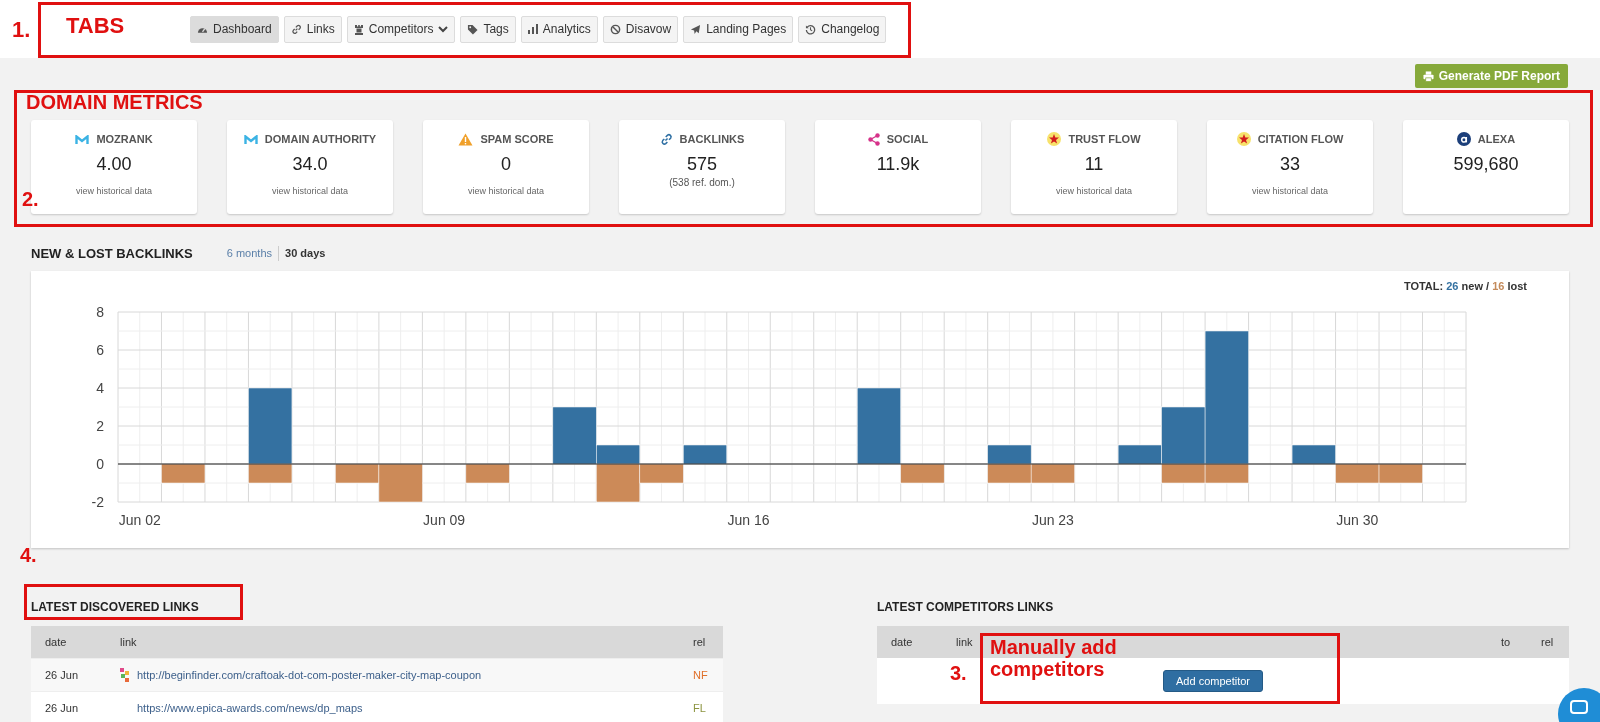 This screenshot has height=722, width=1600. Describe the element at coordinates (712, 139) in the screenshot. I see `metric-title: BACKLINKS` at that location.